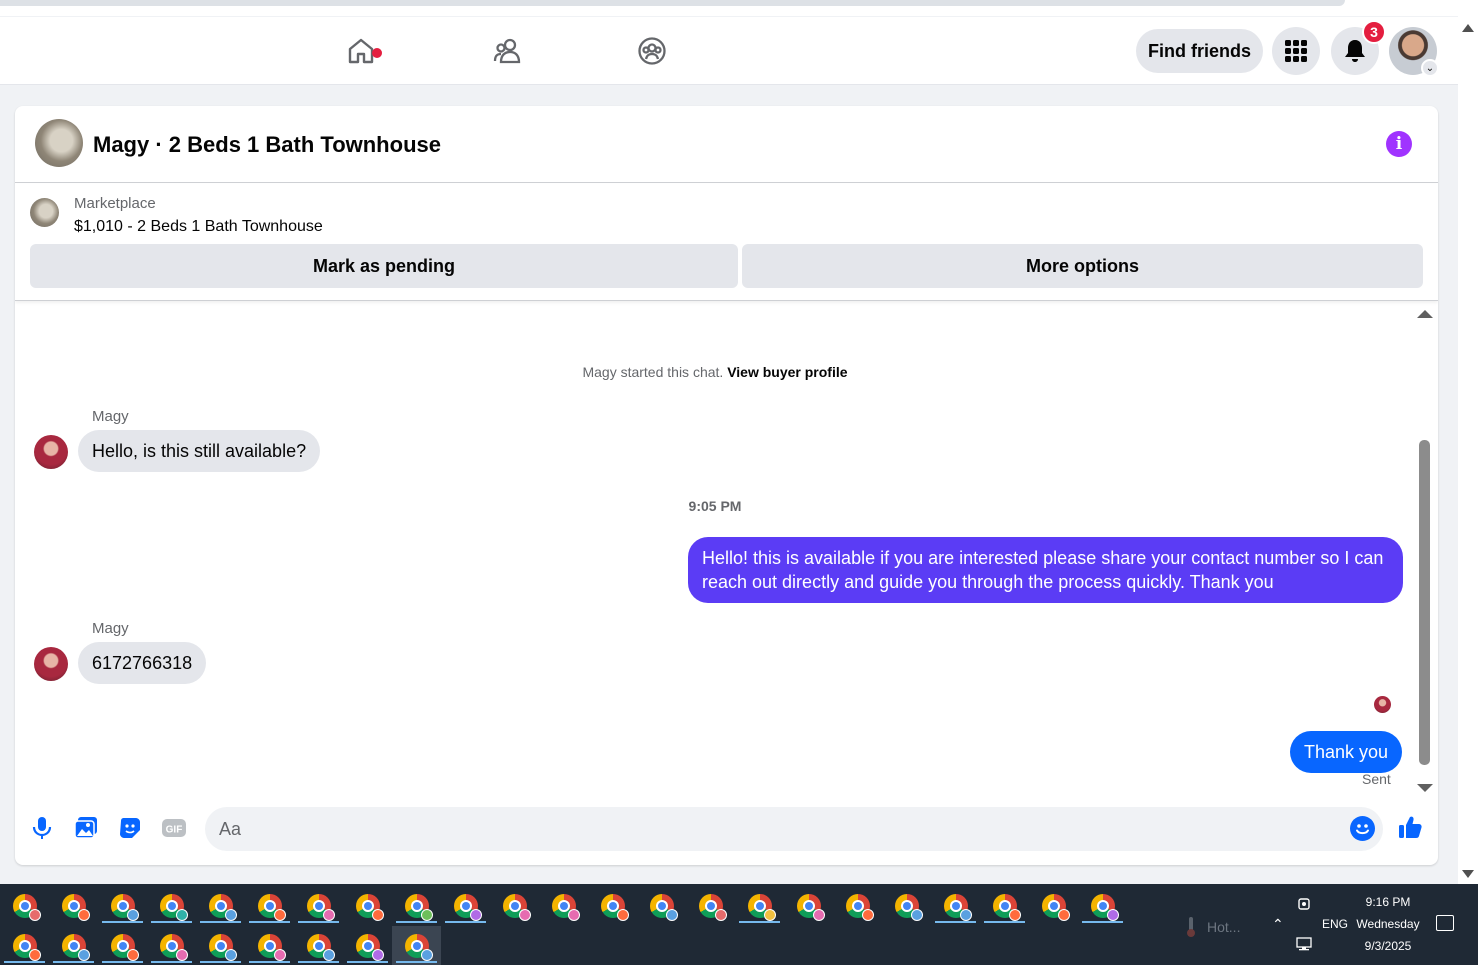 The image size is (1478, 965). I want to click on meet-now-icon, so click(1304, 904).